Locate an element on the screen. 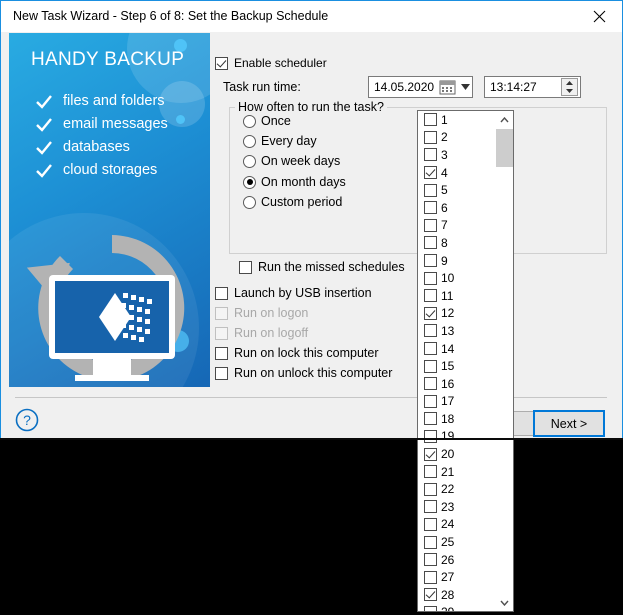 The height and width of the screenshot is (615, 623). help-question-icon: ? is located at coordinates (27, 420).